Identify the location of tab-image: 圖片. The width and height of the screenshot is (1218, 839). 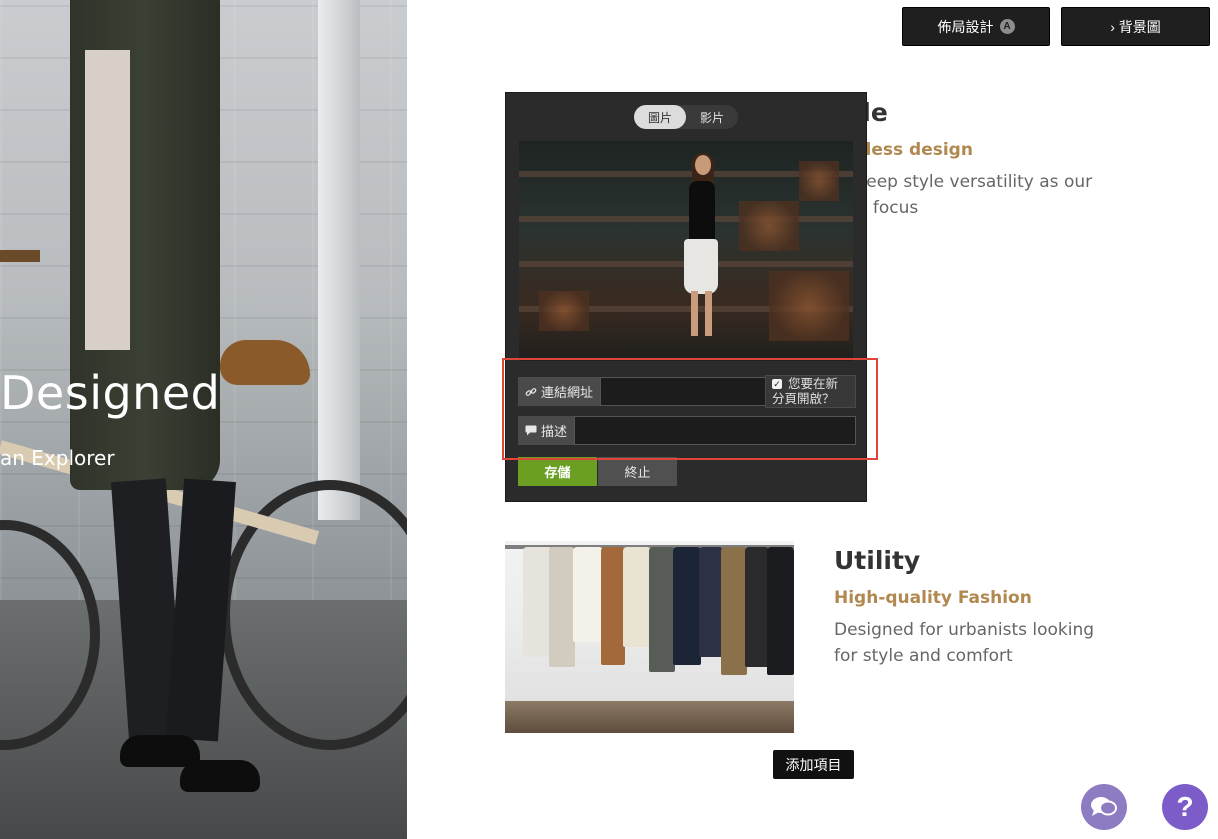
(660, 117).